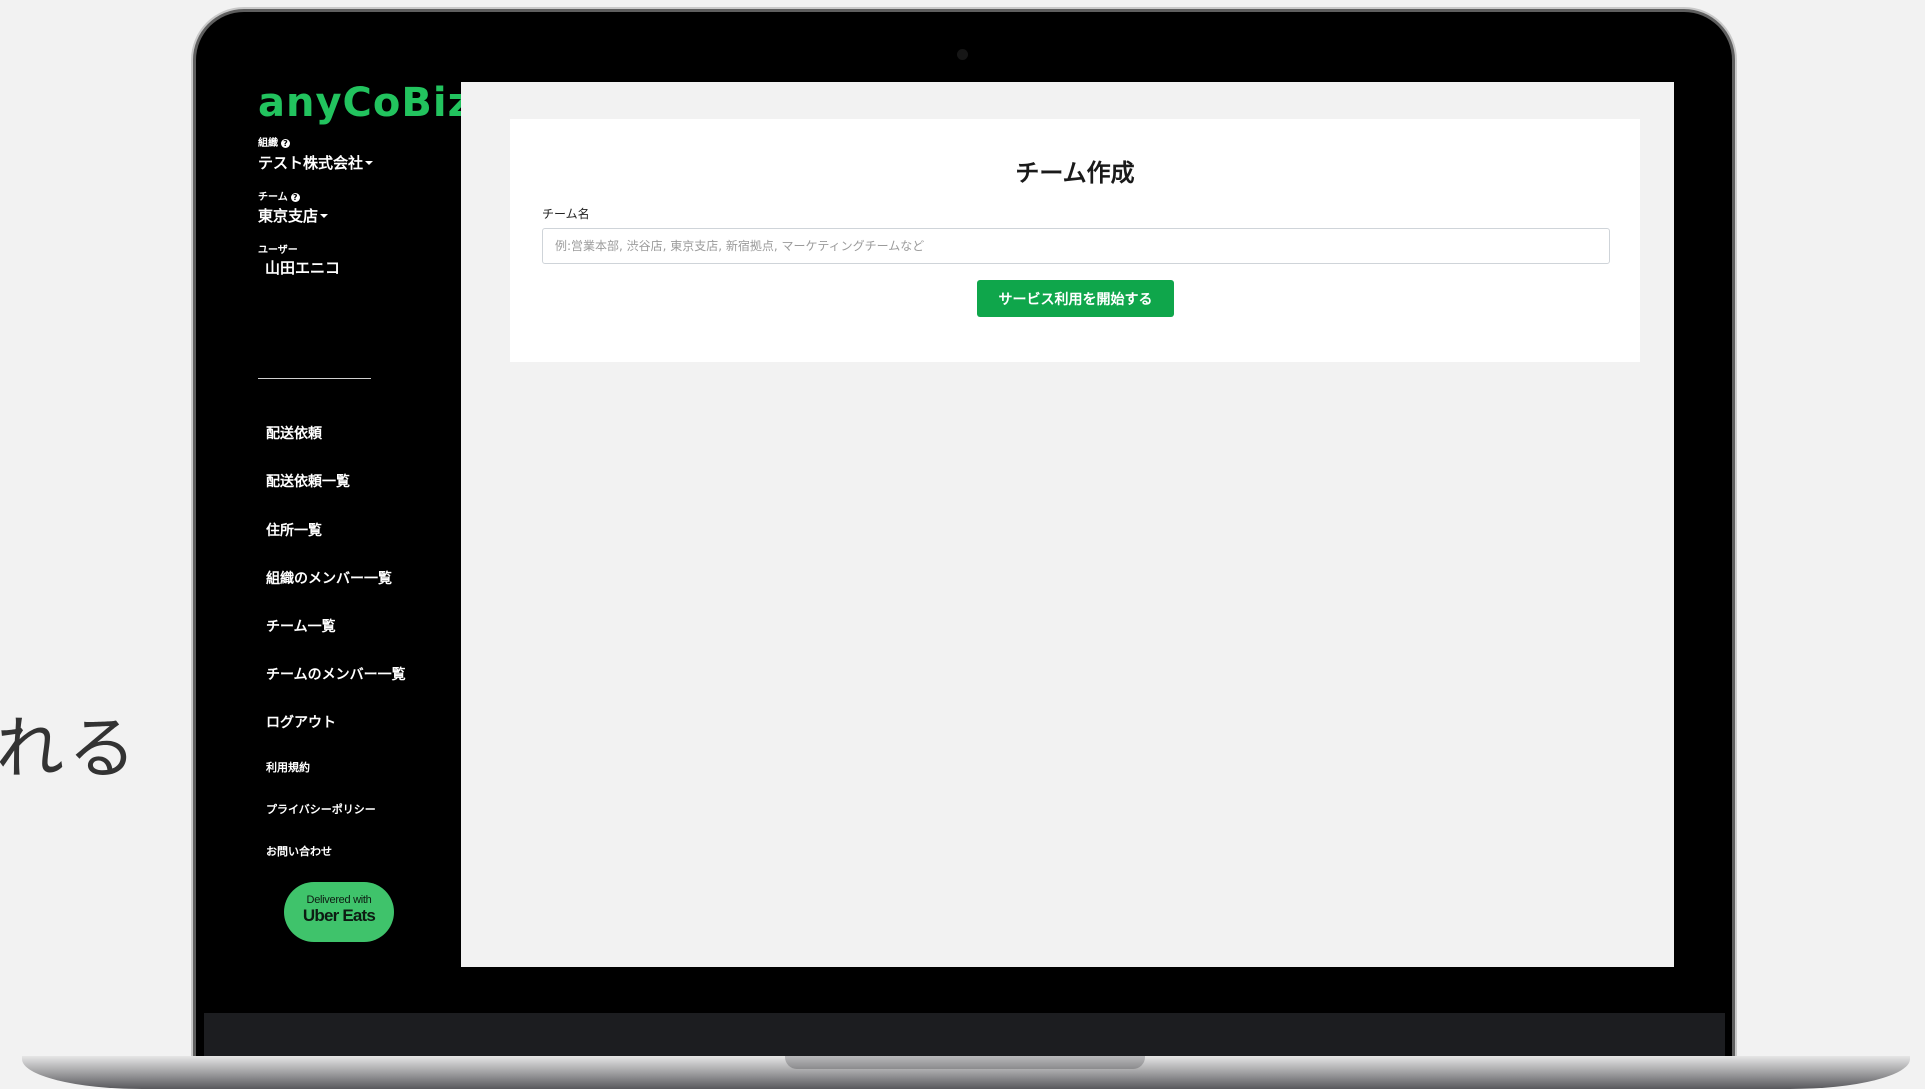 Image resolution: width=1925 pixels, height=1089 pixels. What do you see at coordinates (321, 809) in the screenshot?
I see `privacy-policy-link: プライバシーポリシー` at bounding box center [321, 809].